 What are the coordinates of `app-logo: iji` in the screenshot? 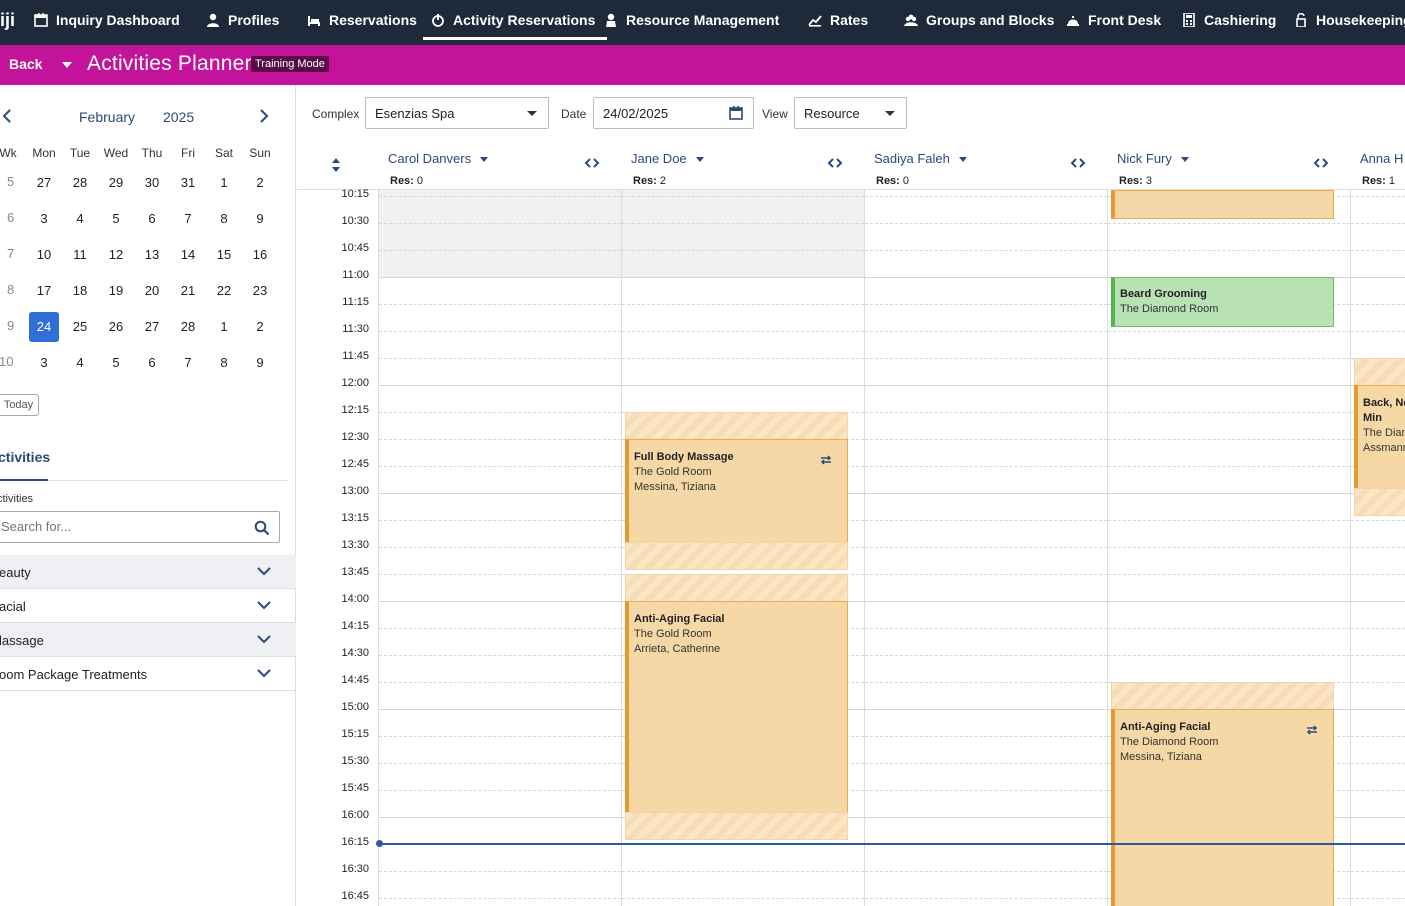 It's located at (9, 21).